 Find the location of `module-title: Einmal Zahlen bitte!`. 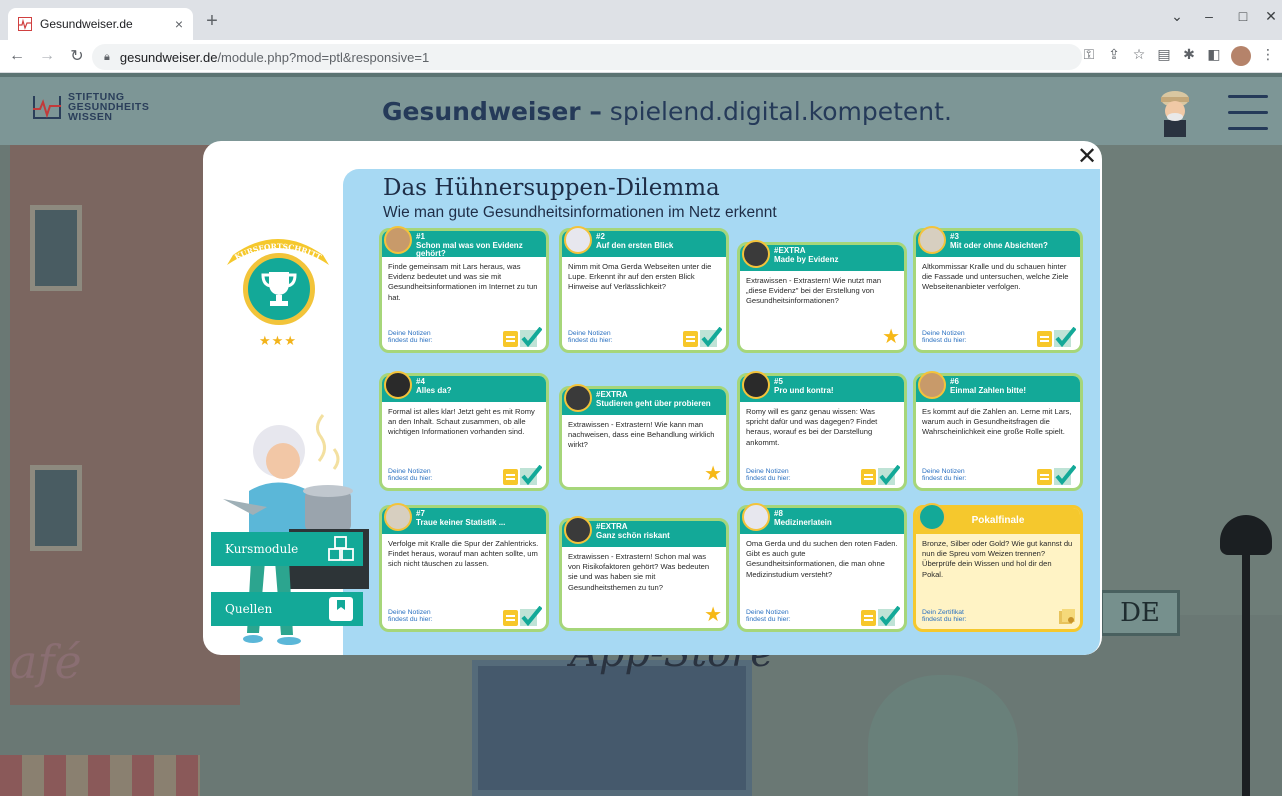

module-title: Einmal Zahlen bitte! is located at coordinates (988, 390).